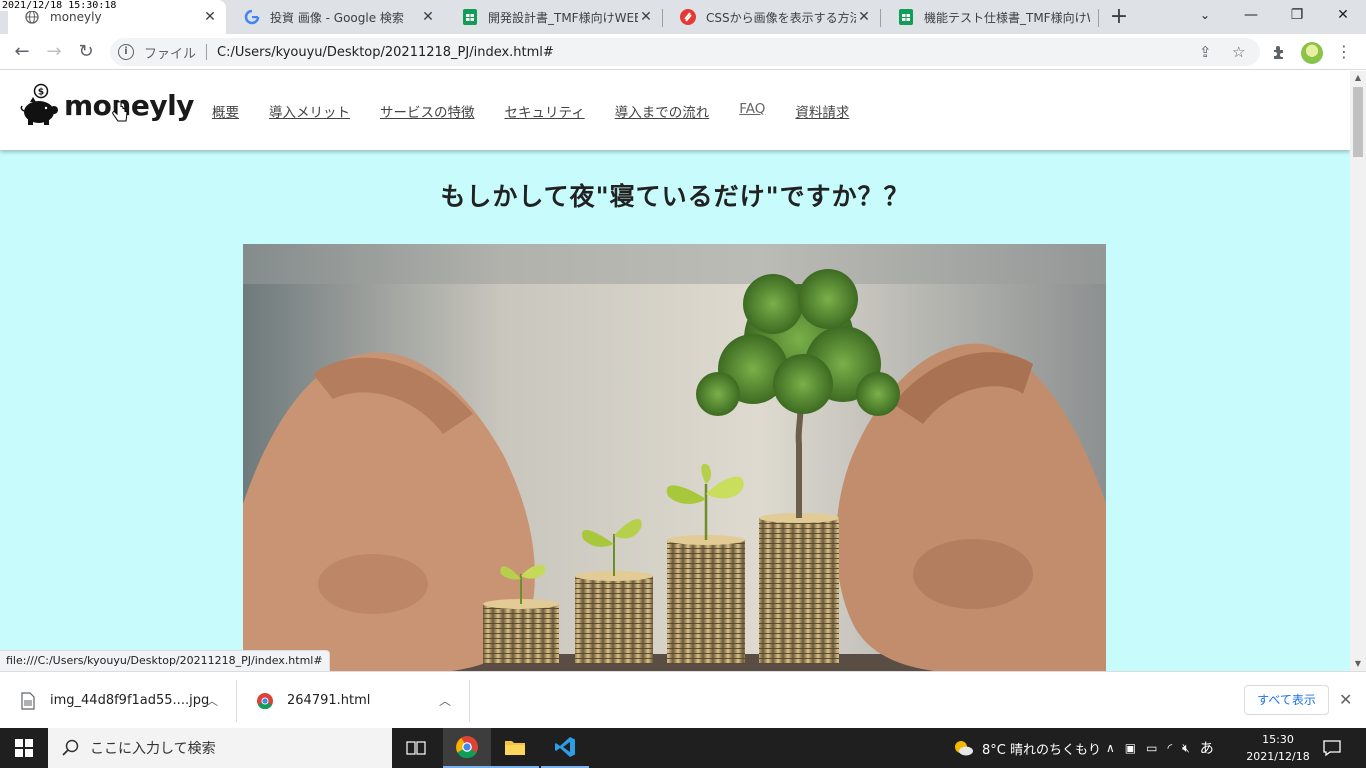 This screenshot has height=768, width=1366. Describe the element at coordinates (32, 17) in the screenshot. I see `globe-icon` at that location.